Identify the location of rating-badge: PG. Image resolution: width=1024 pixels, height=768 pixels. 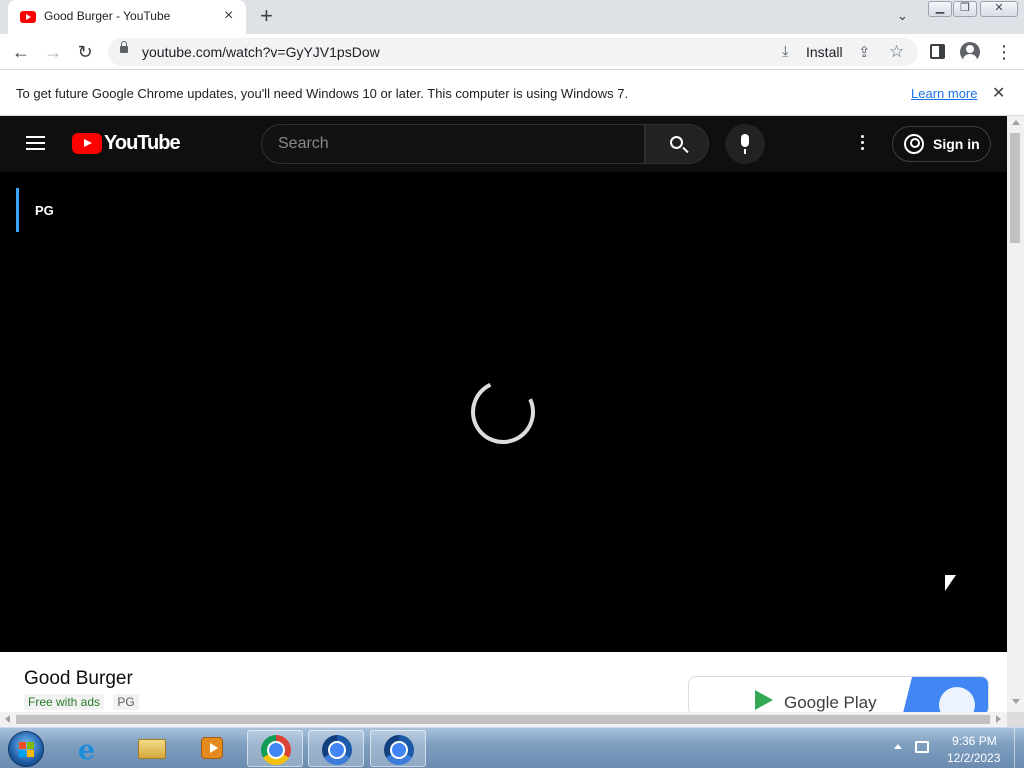
(126, 702).